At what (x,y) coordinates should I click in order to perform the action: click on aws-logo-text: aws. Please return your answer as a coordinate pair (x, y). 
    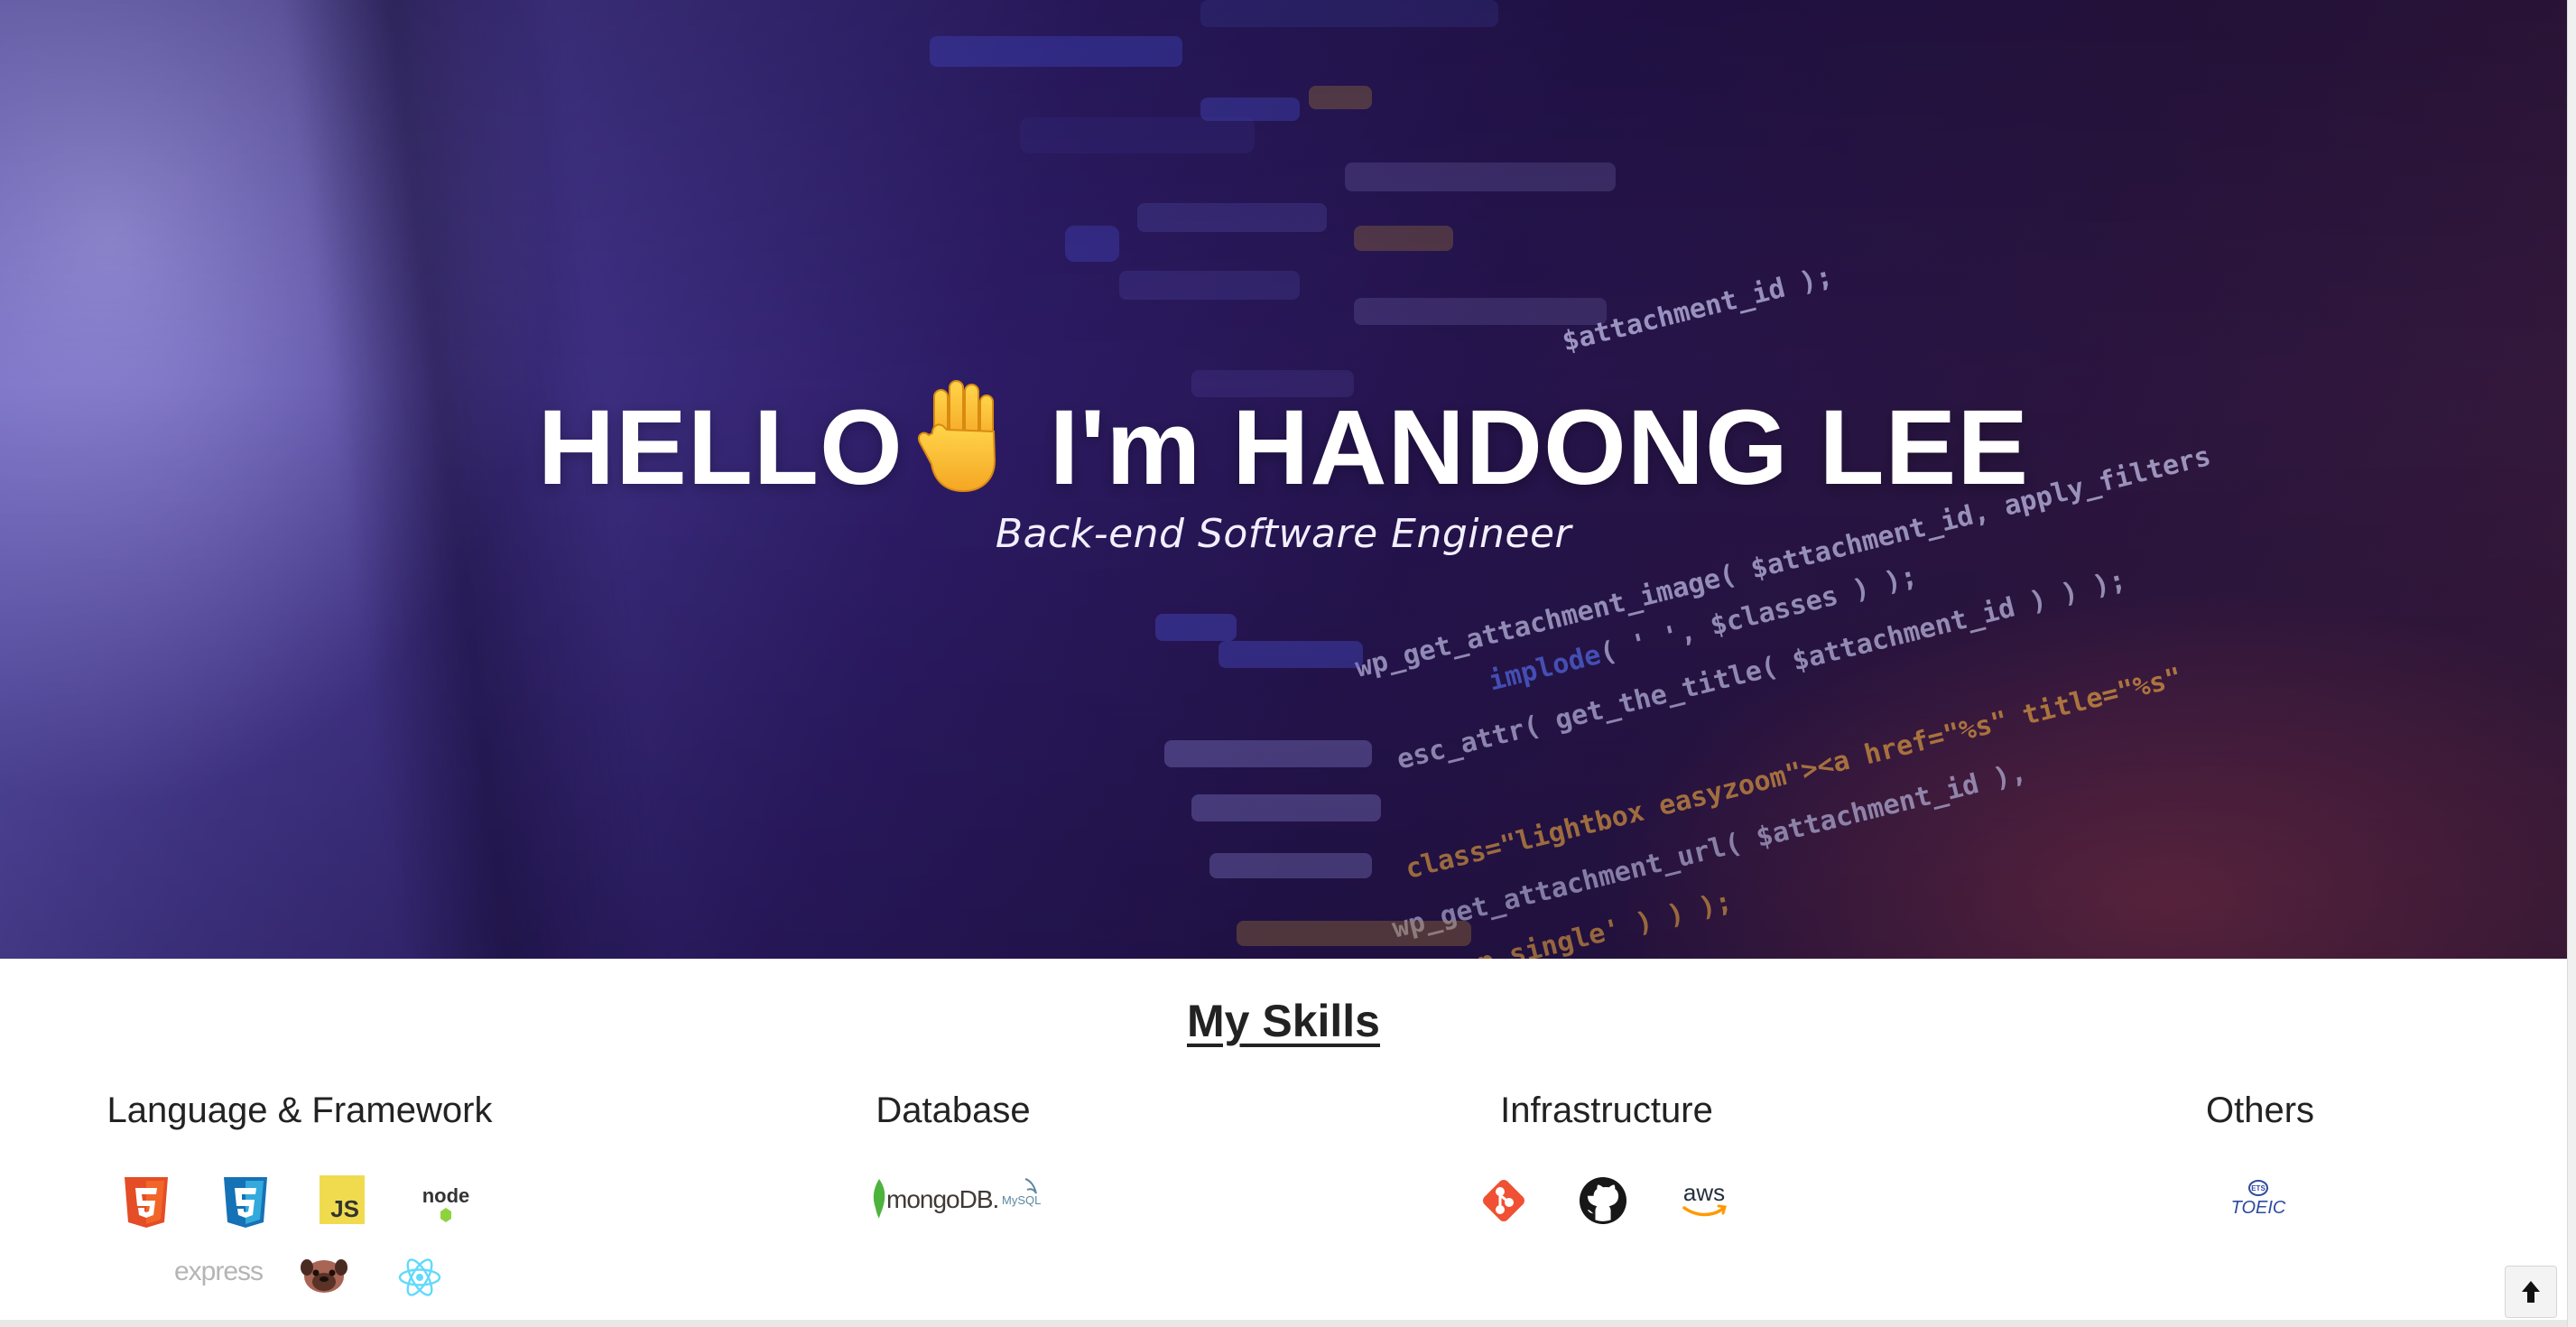
    Looking at the image, I should click on (1704, 1192).